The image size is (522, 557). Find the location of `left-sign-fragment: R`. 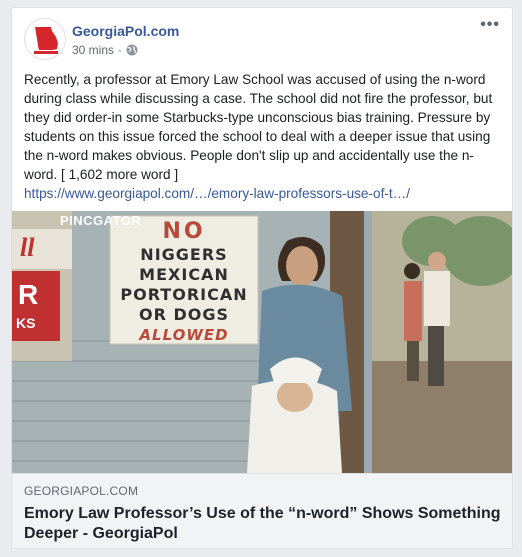

left-sign-fragment: R is located at coordinates (28, 294).